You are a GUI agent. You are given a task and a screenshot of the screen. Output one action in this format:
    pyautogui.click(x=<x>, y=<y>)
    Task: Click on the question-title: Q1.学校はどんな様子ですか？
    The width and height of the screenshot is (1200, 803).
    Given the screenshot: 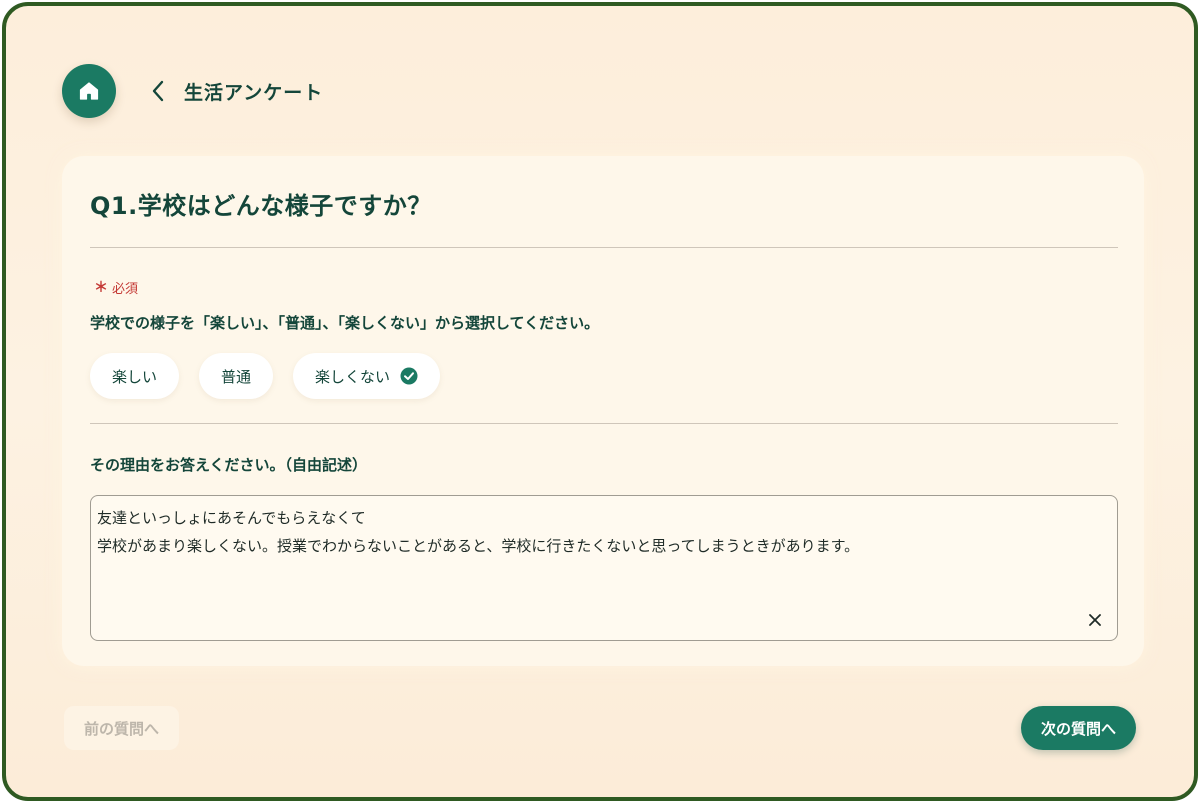 What is the action you would take?
    pyautogui.click(x=261, y=206)
    